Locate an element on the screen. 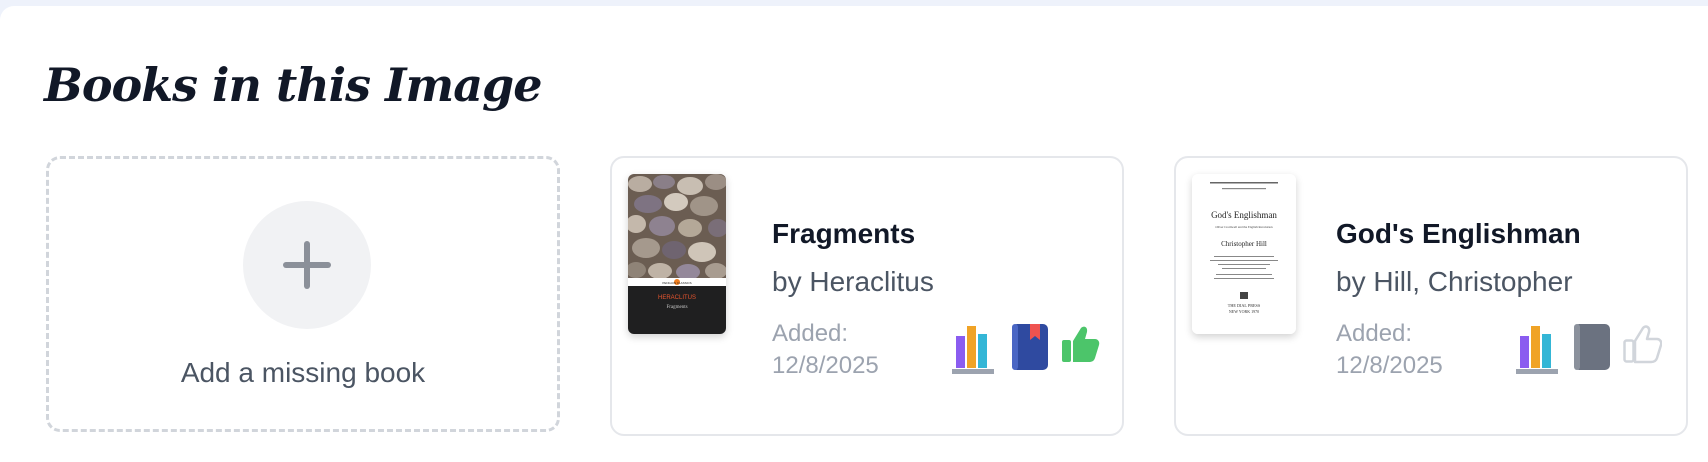 The width and height of the screenshot is (1708, 462). svg-text: THE DIAL PRESS is located at coordinates (1244, 305).